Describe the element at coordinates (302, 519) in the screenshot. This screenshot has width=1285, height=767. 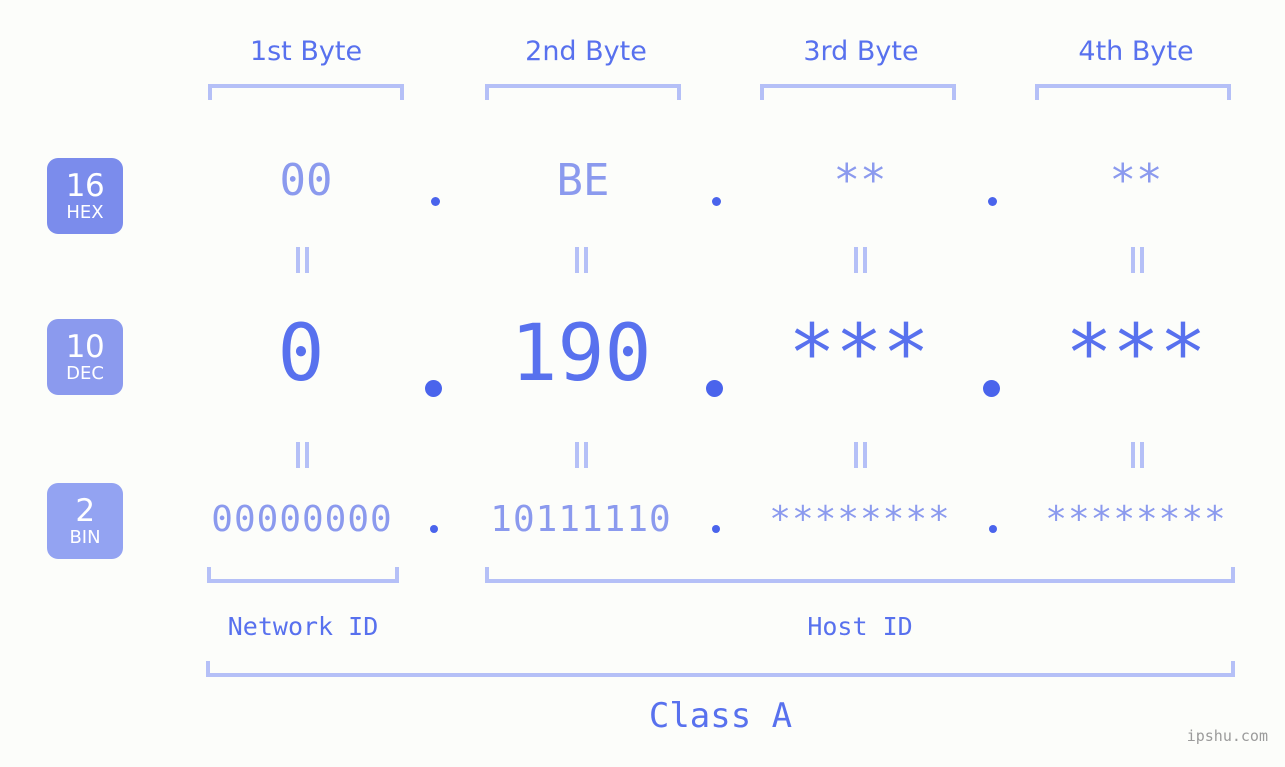
I see `bin-byte-1: 00000000` at that location.